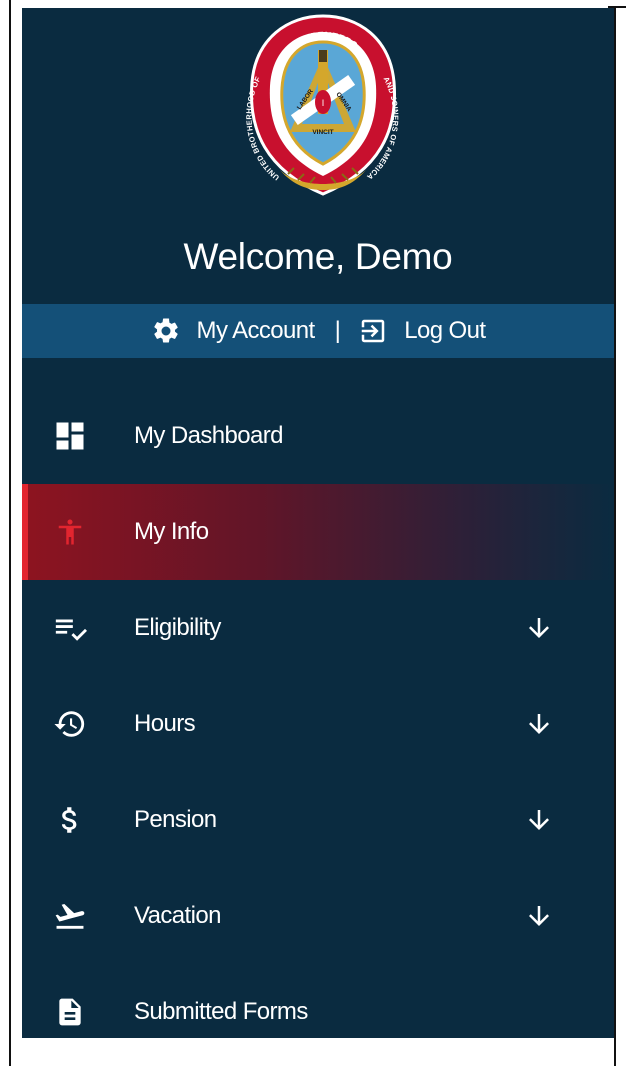 The height and width of the screenshot is (1066, 626). What do you see at coordinates (175, 819) in the screenshot?
I see `nav-item-label: Pension` at bounding box center [175, 819].